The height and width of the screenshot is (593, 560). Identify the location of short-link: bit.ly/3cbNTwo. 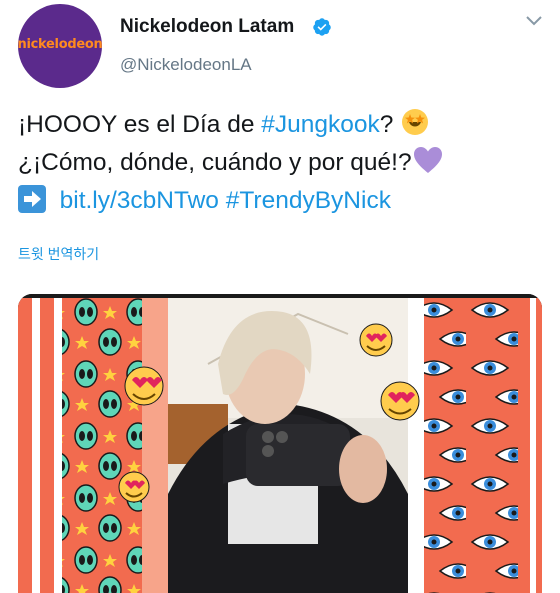
(139, 200).